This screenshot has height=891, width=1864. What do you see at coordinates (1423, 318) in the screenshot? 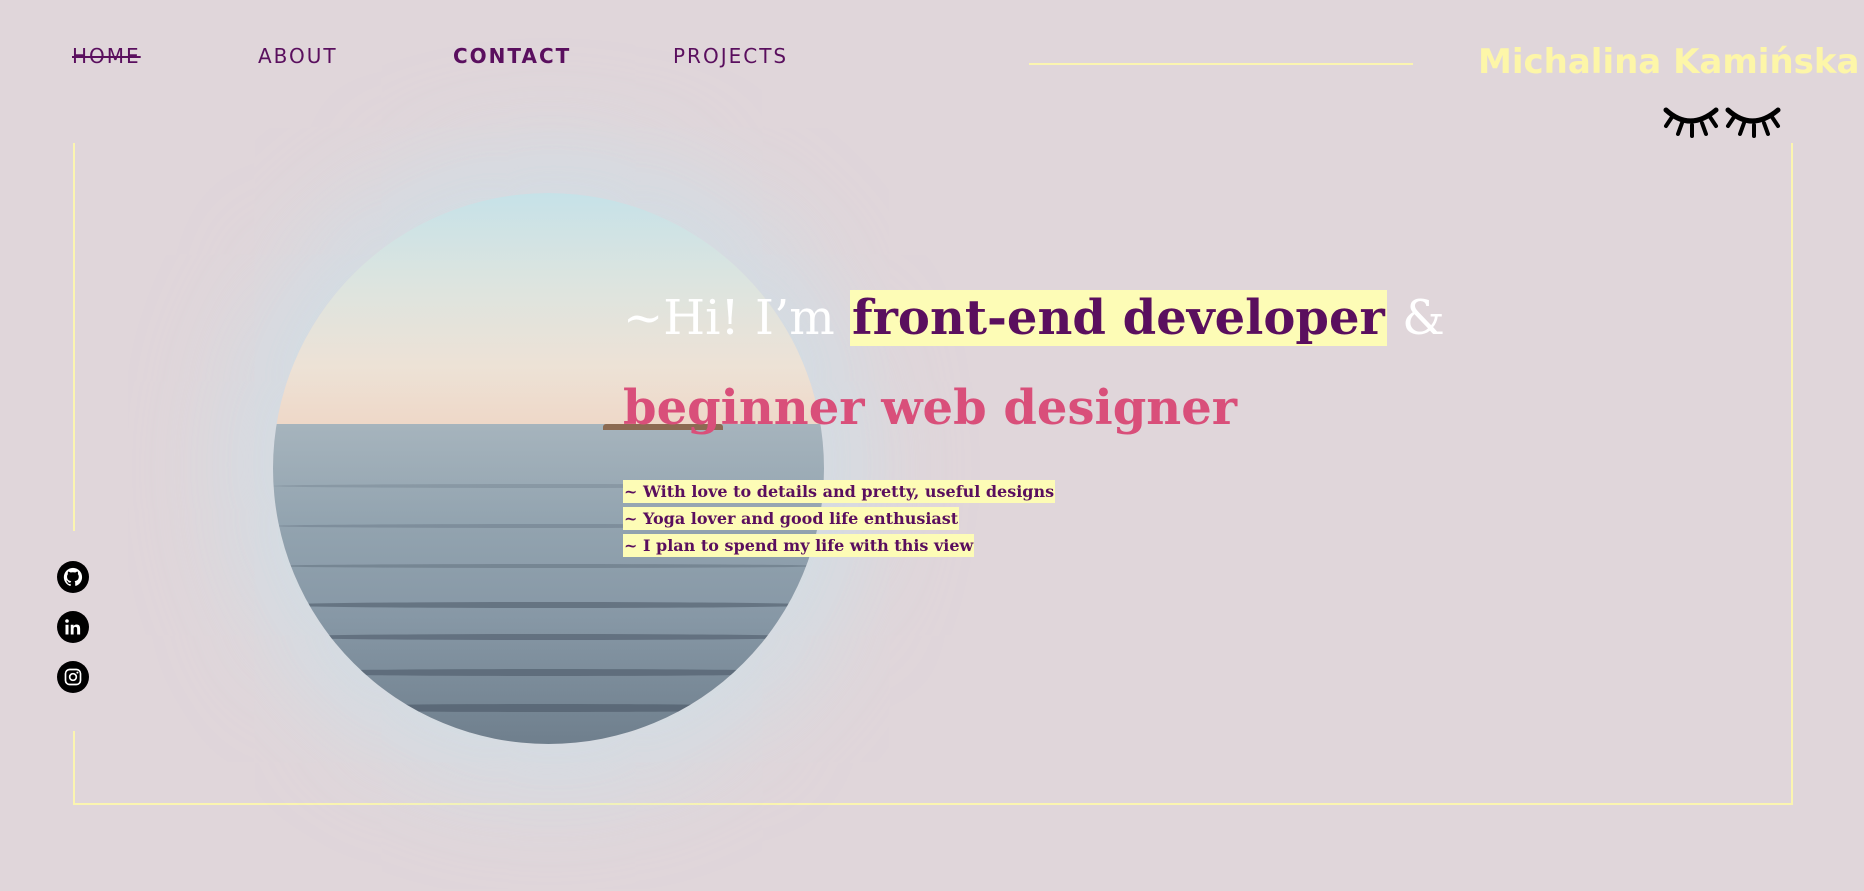
I see `hero-ampersand: &` at bounding box center [1423, 318].